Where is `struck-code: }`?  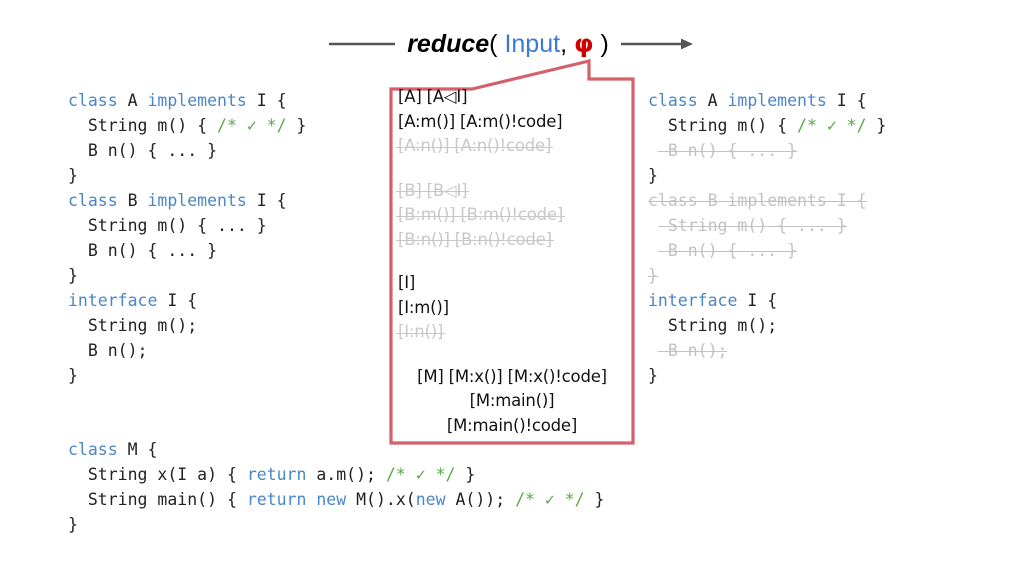 struck-code: } is located at coordinates (653, 275).